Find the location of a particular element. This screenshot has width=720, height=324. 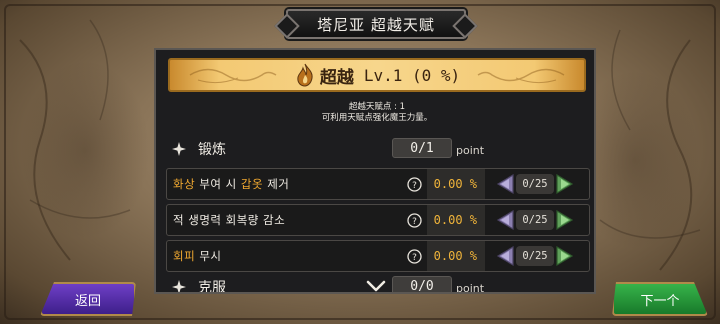

level-name: 超越 is located at coordinates (336, 77).